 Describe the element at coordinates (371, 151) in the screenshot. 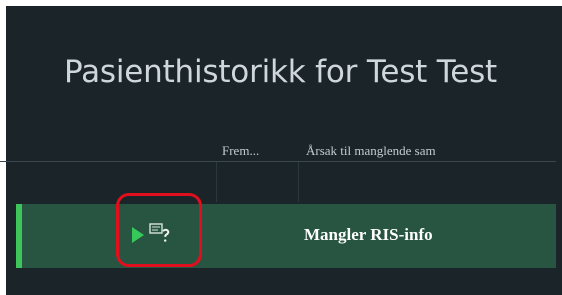

I see `column-header-aarsak: Årsak til manglende sam` at that location.